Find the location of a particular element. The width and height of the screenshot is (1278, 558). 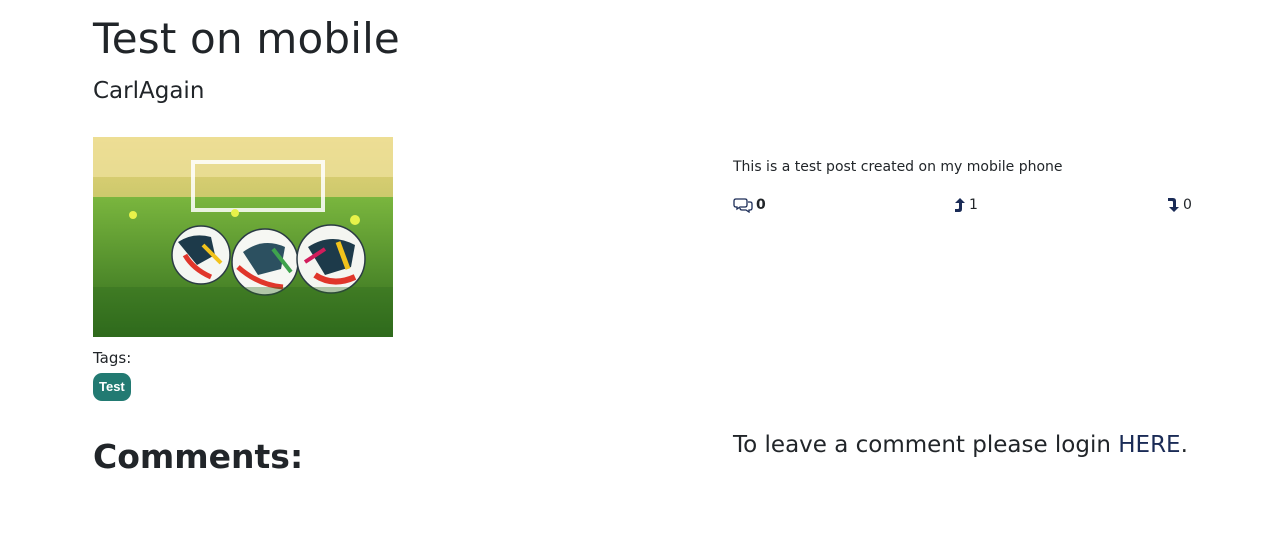

login-prompt-suffix: . is located at coordinates (1184, 445).